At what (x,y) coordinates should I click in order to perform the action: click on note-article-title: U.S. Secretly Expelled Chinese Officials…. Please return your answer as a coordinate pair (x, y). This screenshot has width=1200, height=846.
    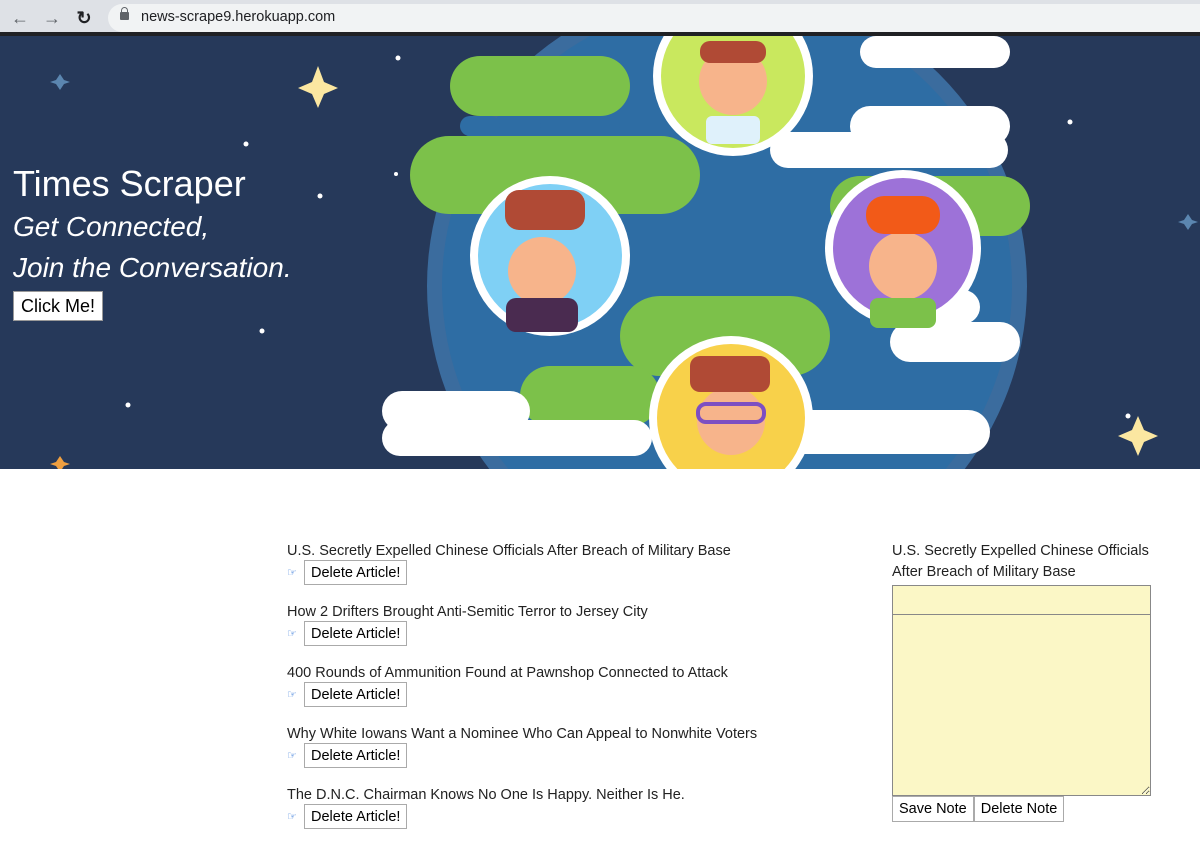
    Looking at the image, I should click on (1020, 561).